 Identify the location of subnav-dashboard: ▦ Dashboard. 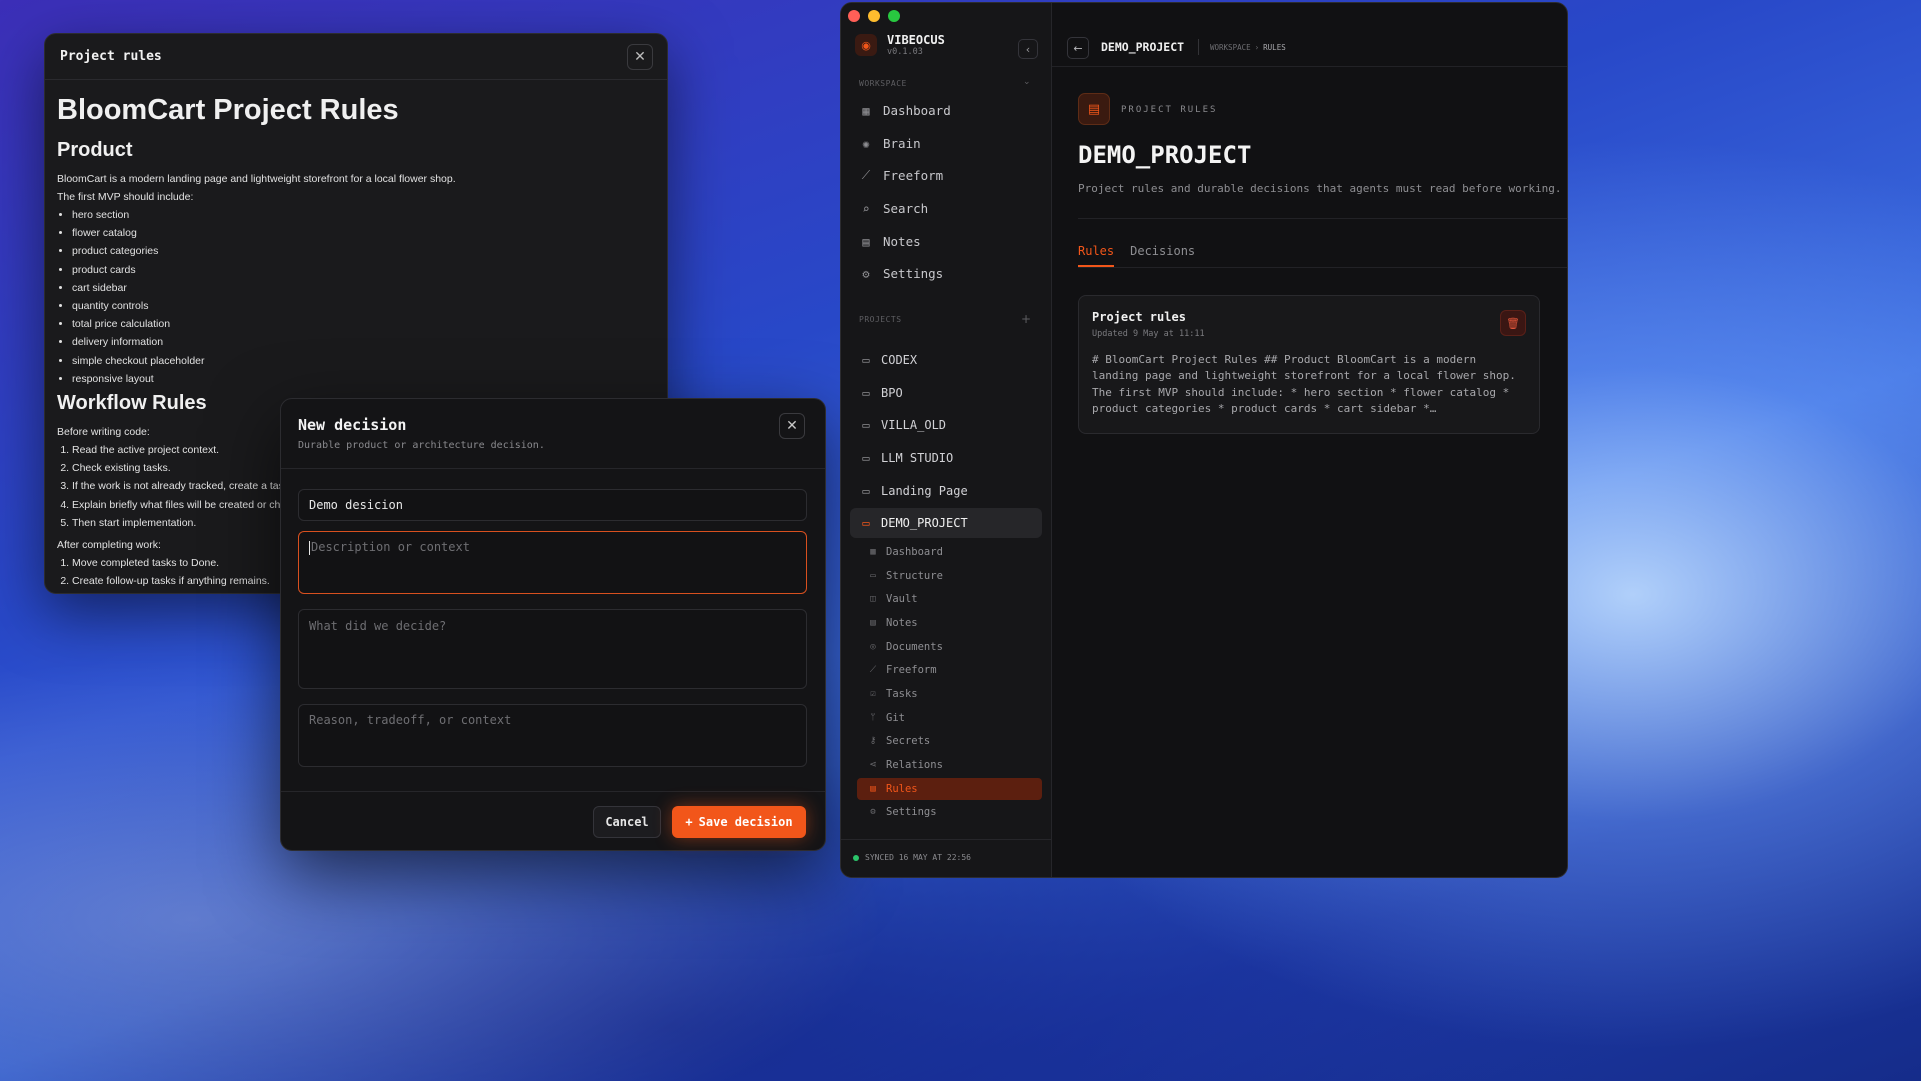
(905, 552).